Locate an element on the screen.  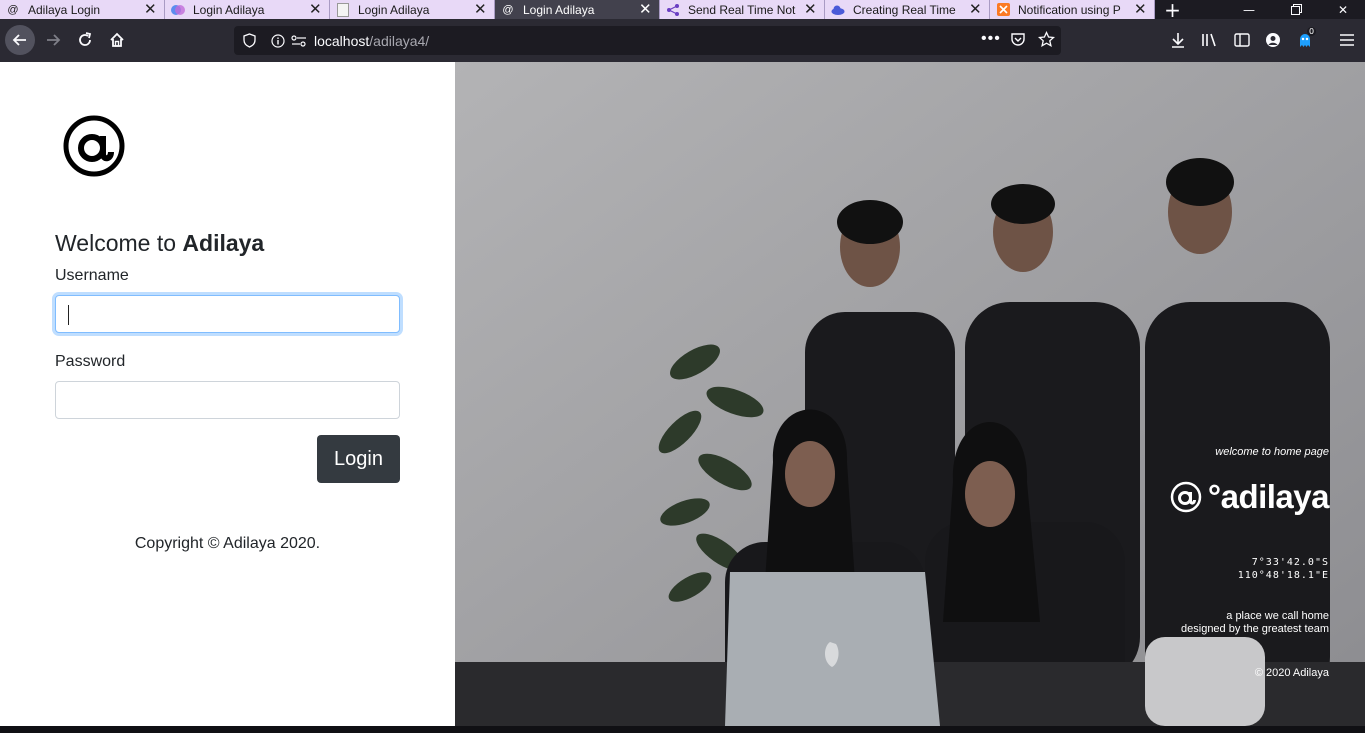
site-info-icon is located at coordinates (279, 40).